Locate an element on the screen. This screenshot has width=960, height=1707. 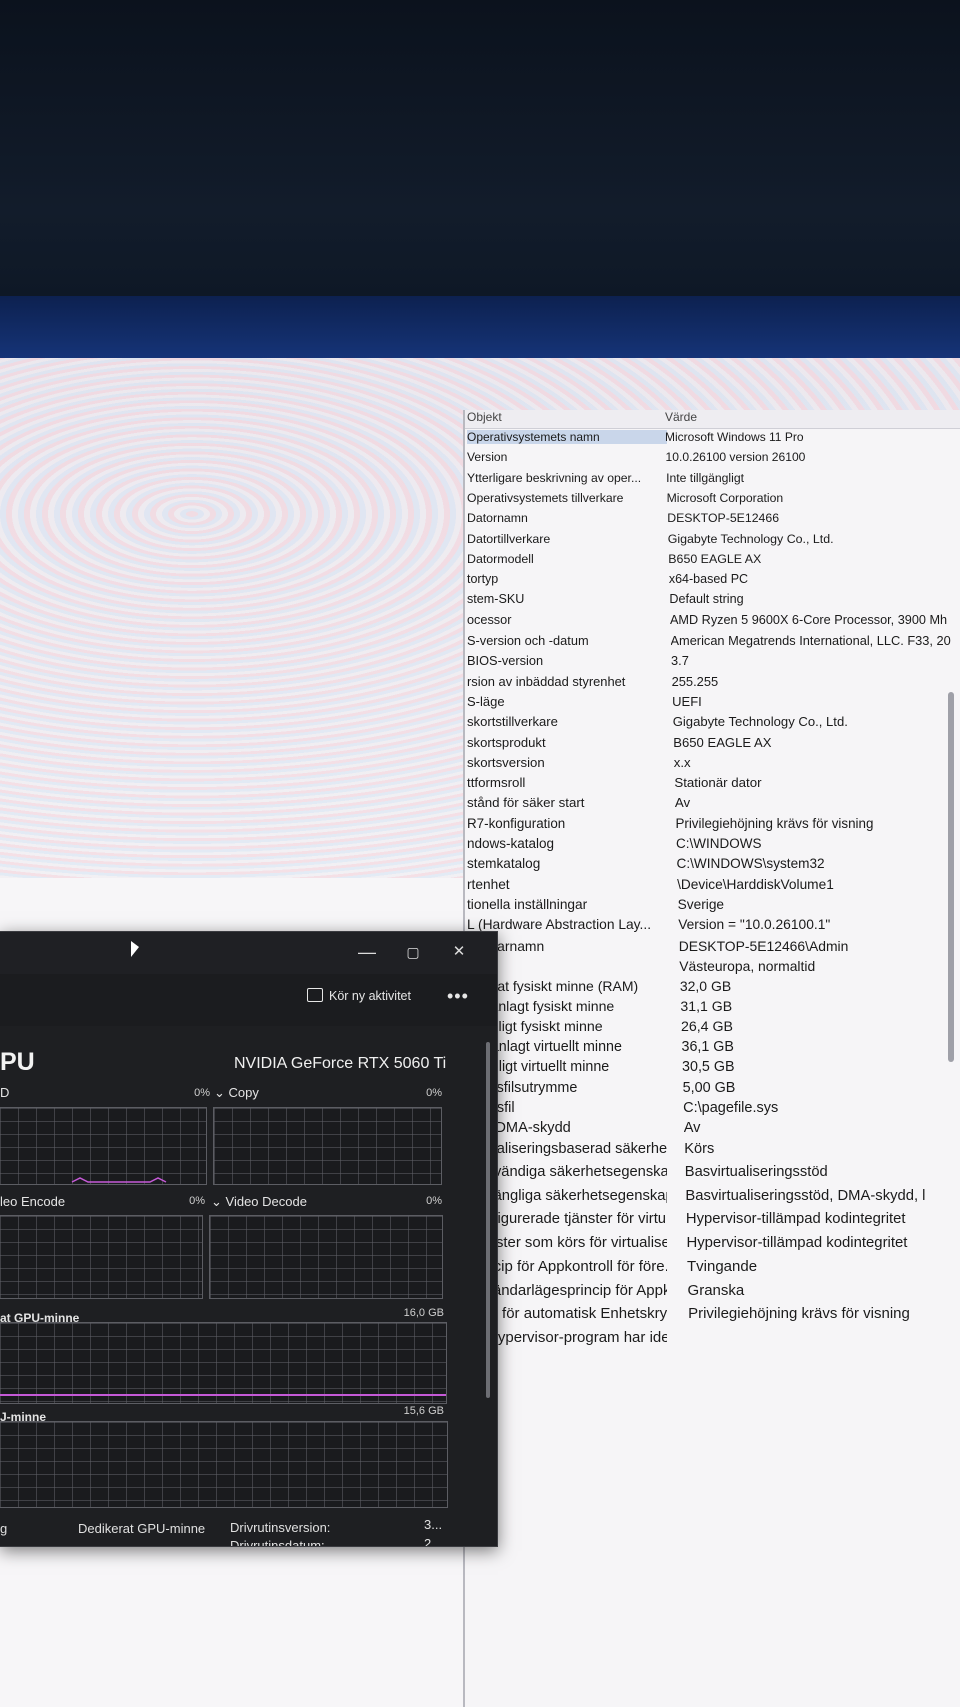
row-value: Basvirtualiseringsstöd, DMA-skydd, l is located at coordinates (805, 1196).